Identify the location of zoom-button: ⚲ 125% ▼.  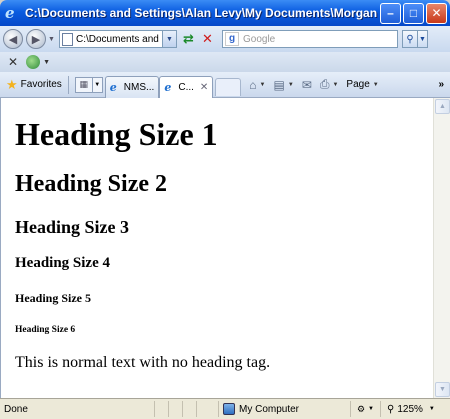
(415, 409).